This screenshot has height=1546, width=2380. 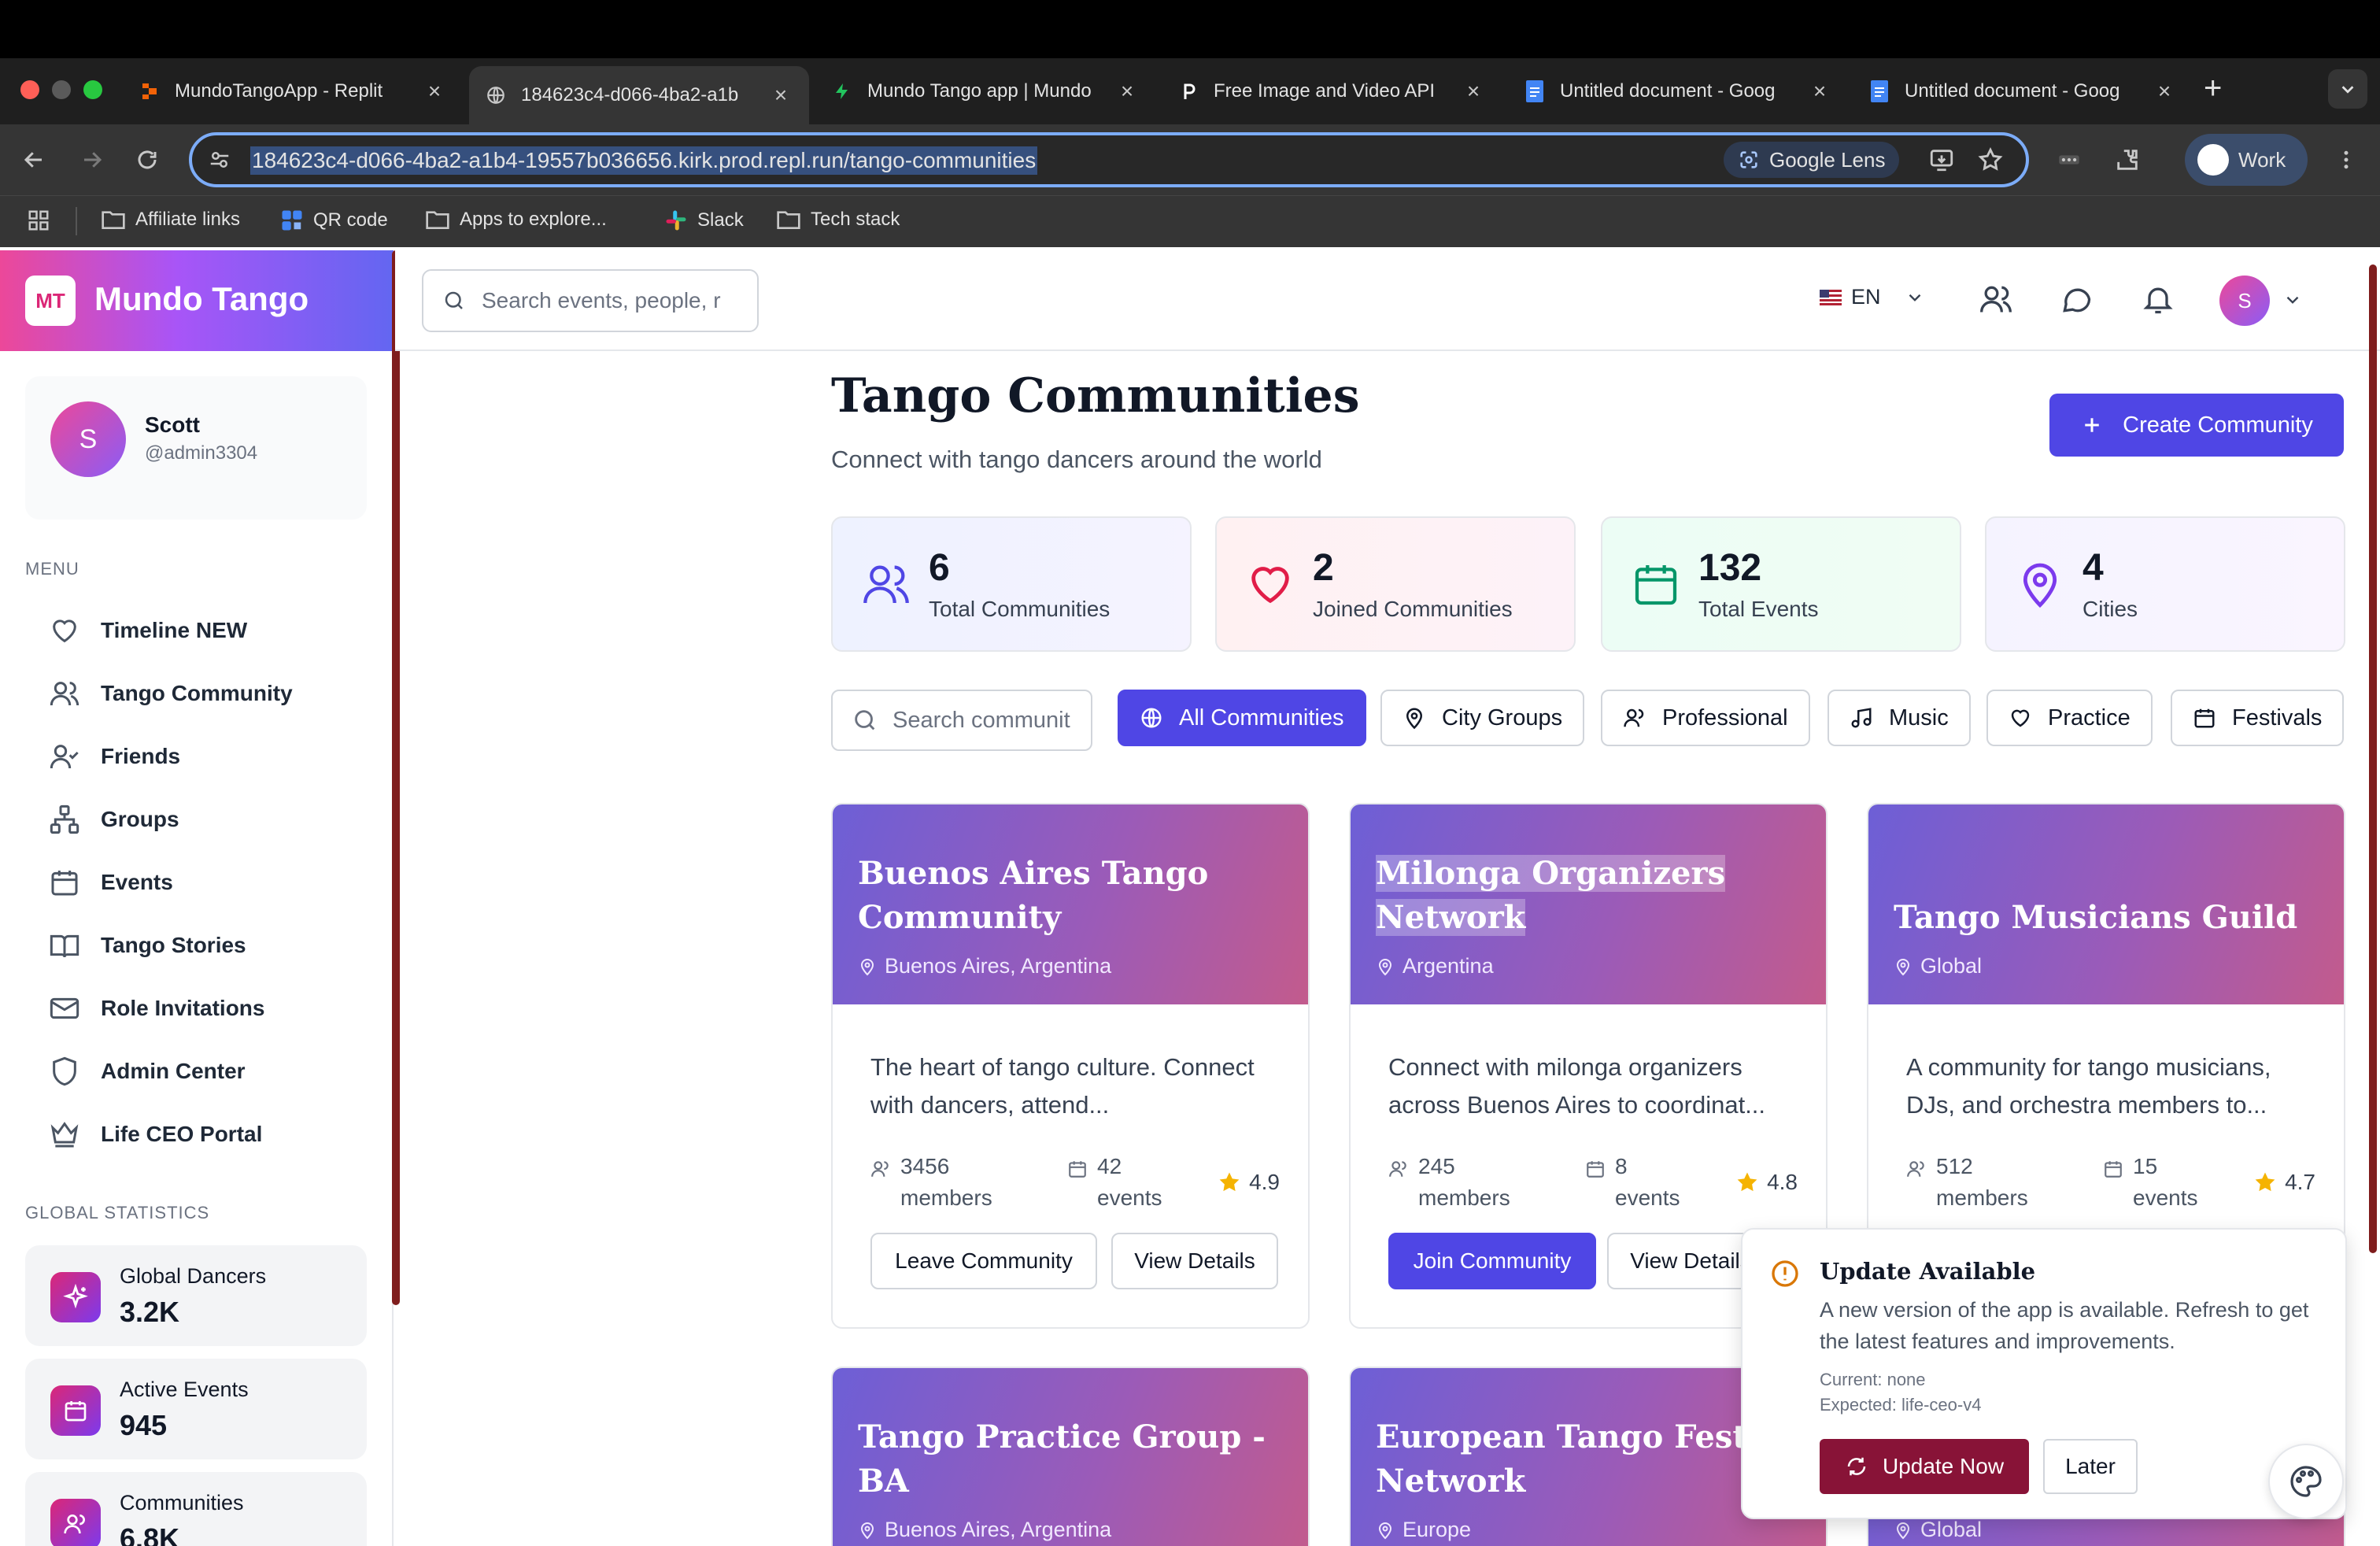 I want to click on community-search-input: Search communit, so click(x=961, y=720).